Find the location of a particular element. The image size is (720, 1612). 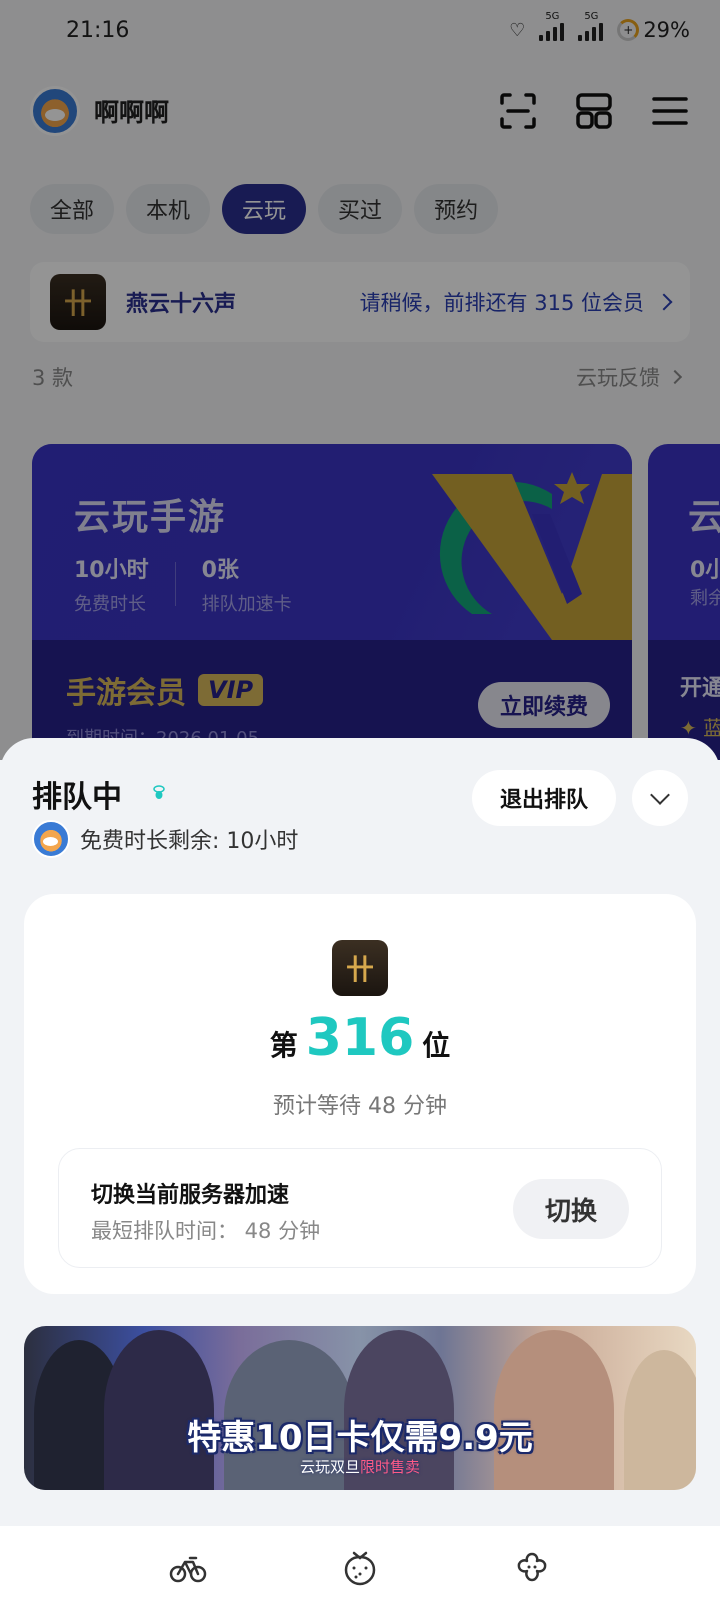

exit-queue-button: 退出排队 is located at coordinates (544, 798).